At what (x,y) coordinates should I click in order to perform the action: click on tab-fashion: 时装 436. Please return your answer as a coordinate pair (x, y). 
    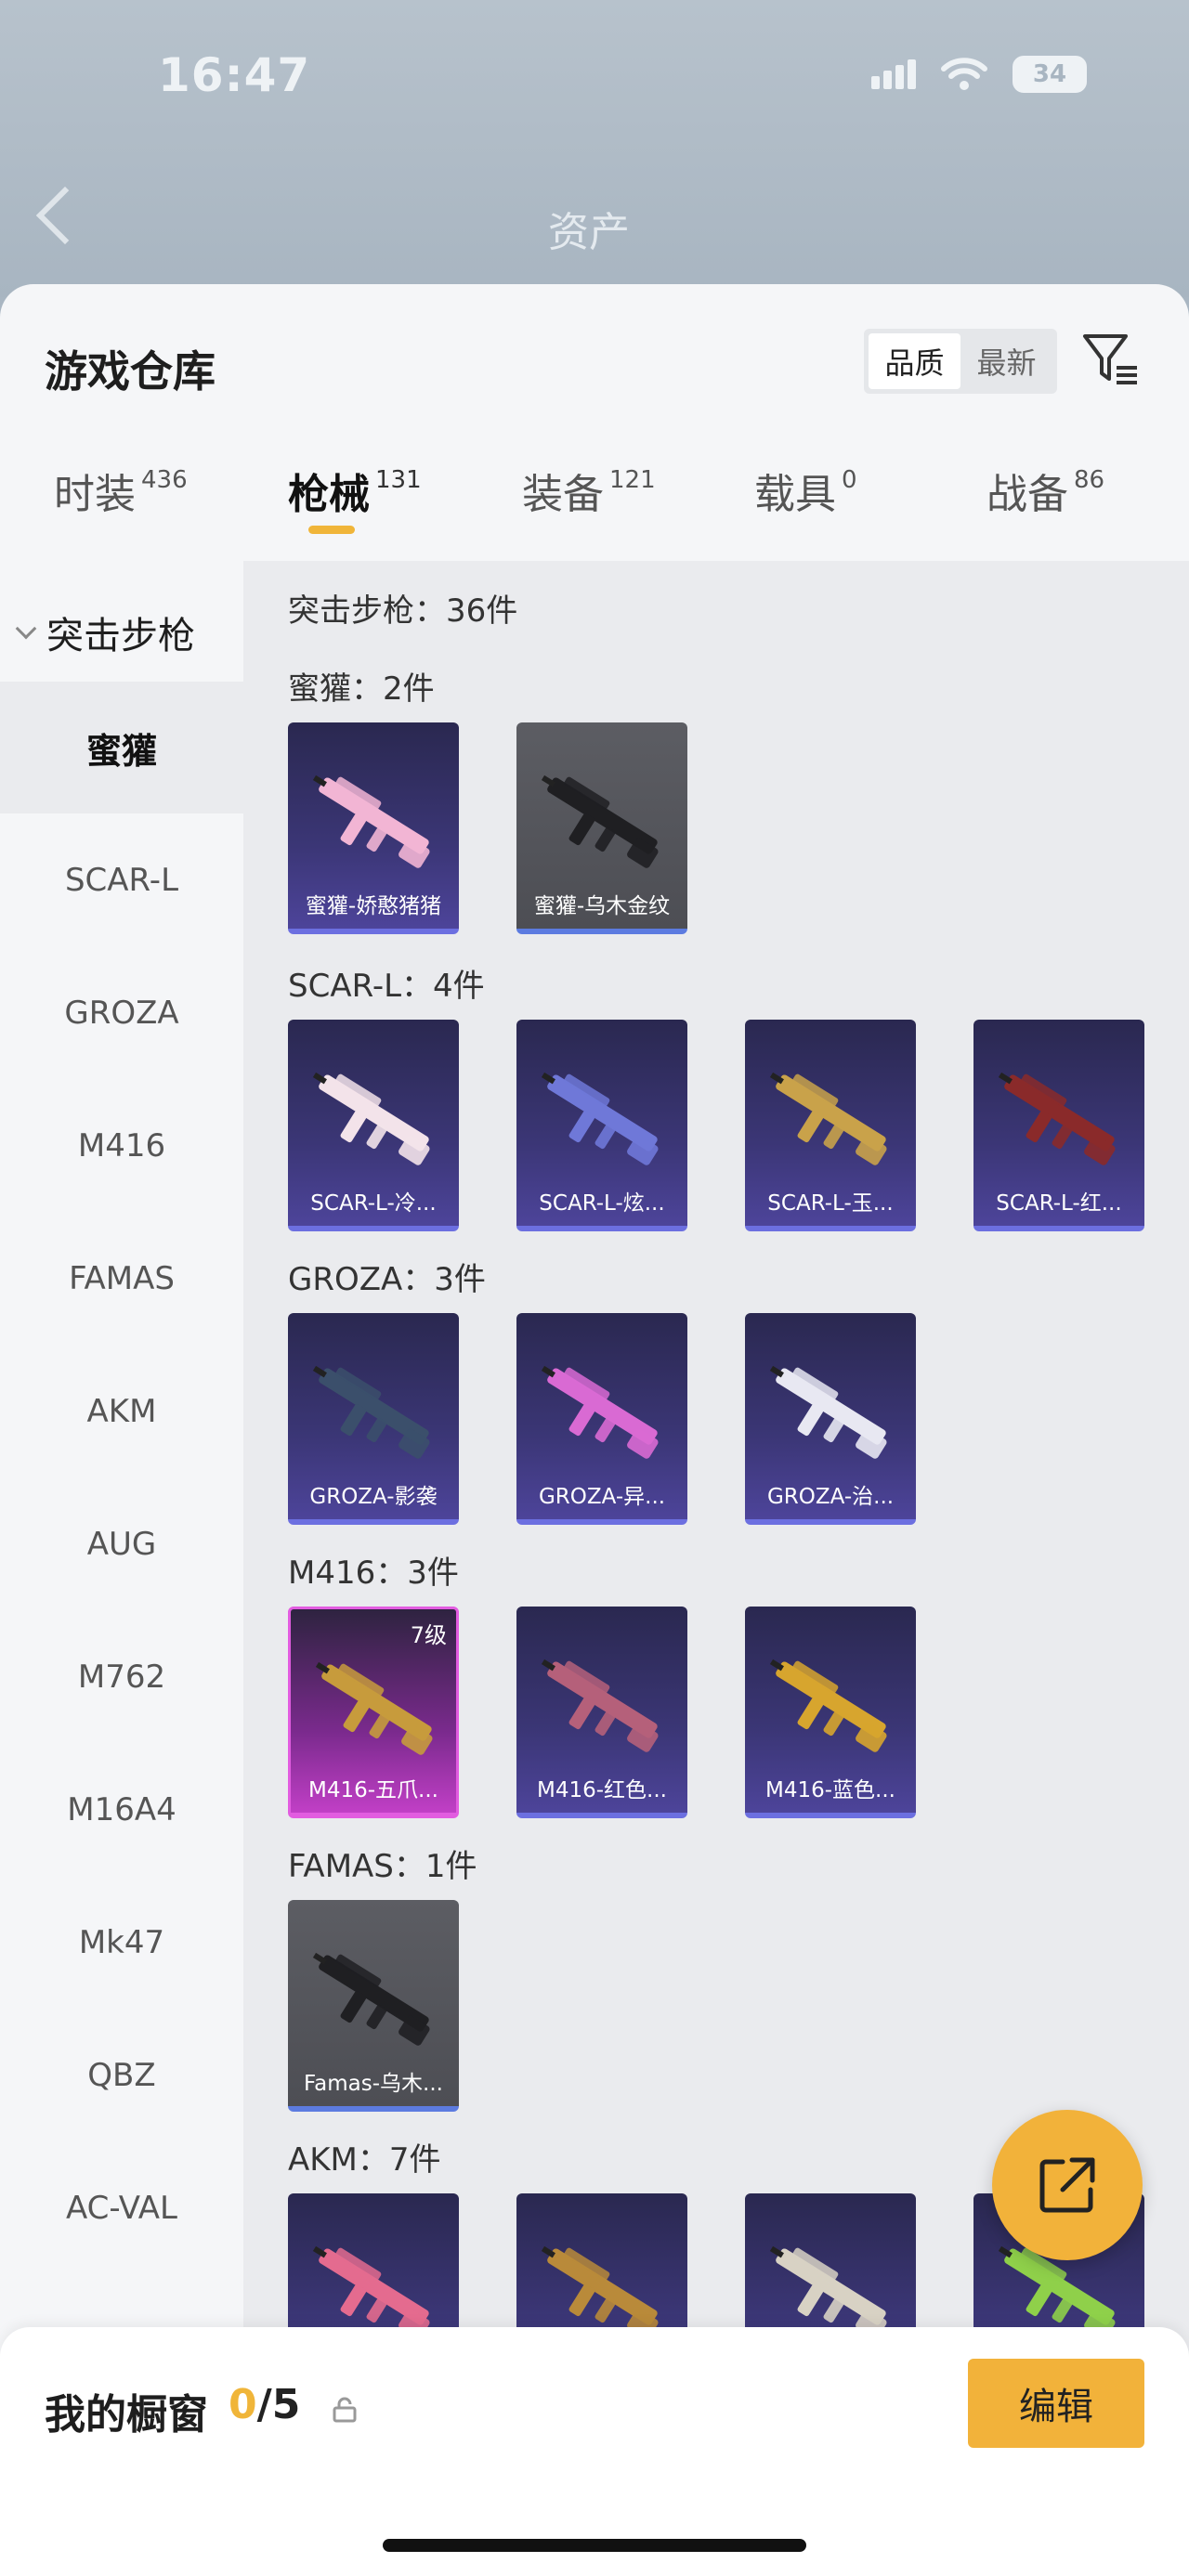
    Looking at the image, I should click on (121, 491).